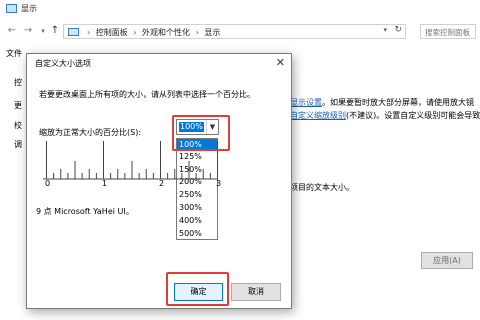  What do you see at coordinates (63, 63) in the screenshot?
I see `dialog-title: 自定义大小选项` at bounding box center [63, 63].